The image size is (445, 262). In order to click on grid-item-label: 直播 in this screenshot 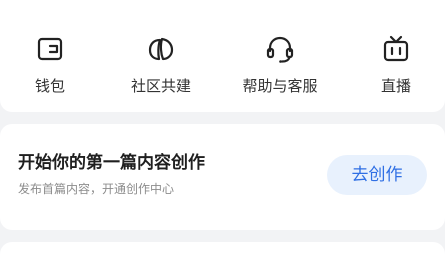, I will do `click(395, 86)`.